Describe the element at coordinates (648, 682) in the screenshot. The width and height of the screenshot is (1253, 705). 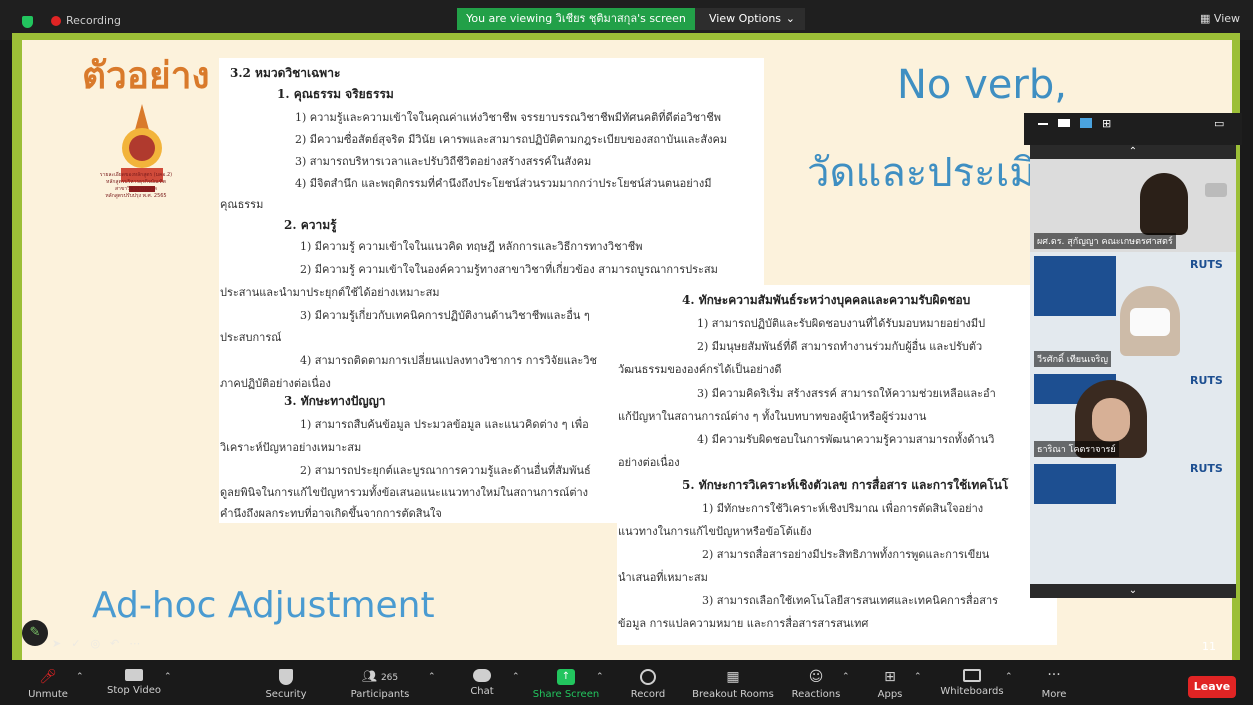
I see `record-button: Record` at that location.